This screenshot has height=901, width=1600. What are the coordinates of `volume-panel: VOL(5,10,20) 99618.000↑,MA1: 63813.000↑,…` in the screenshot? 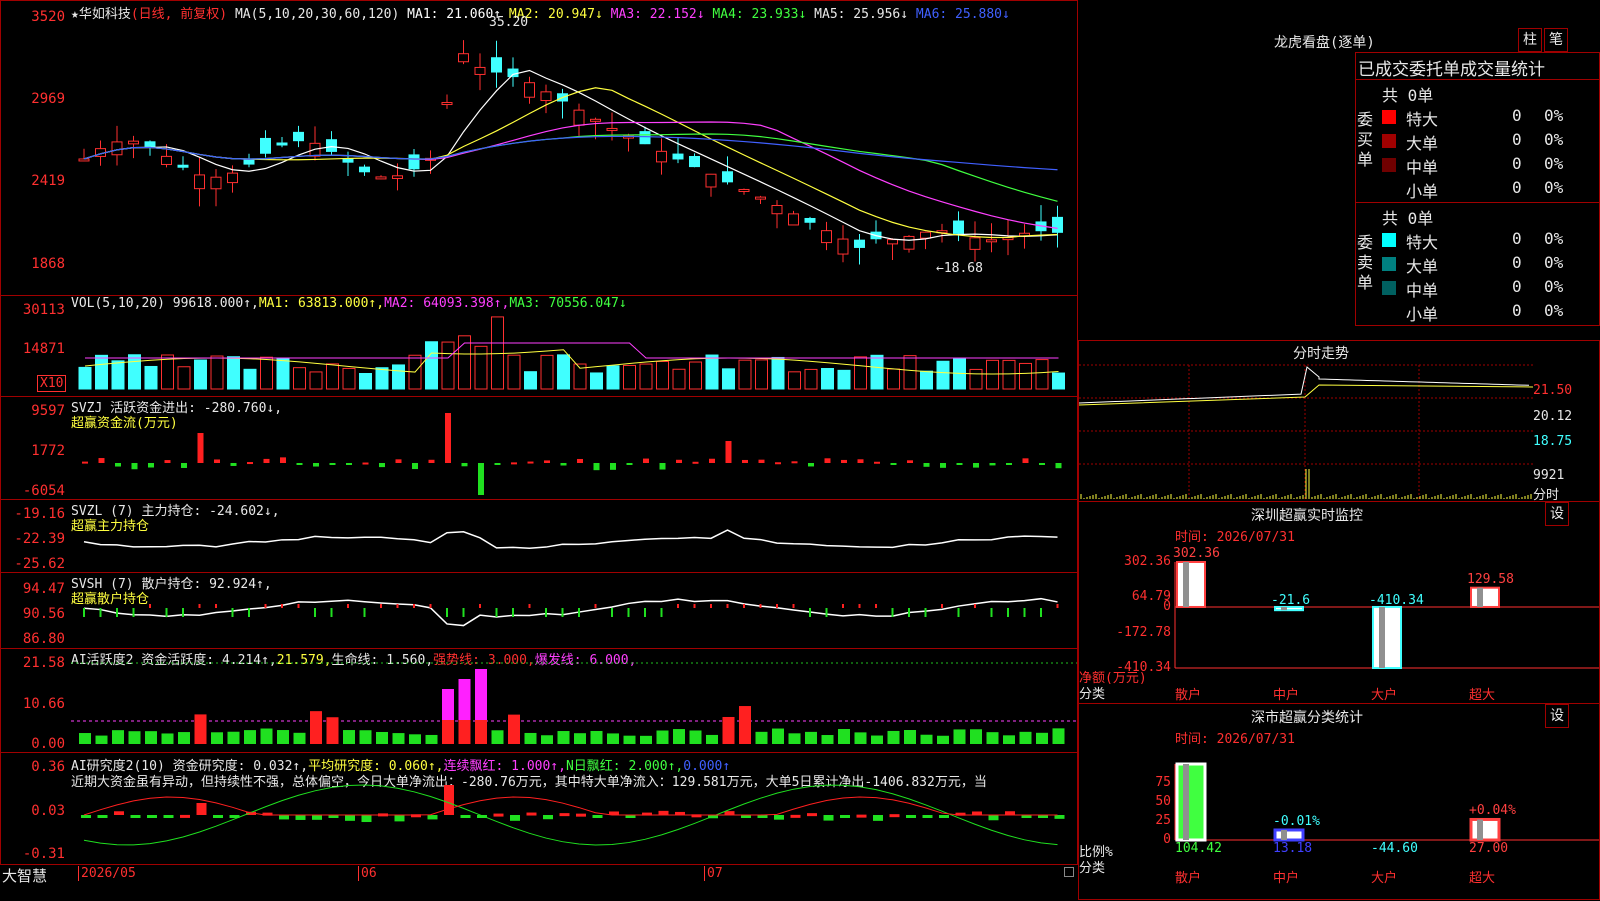 It's located at (539, 346).